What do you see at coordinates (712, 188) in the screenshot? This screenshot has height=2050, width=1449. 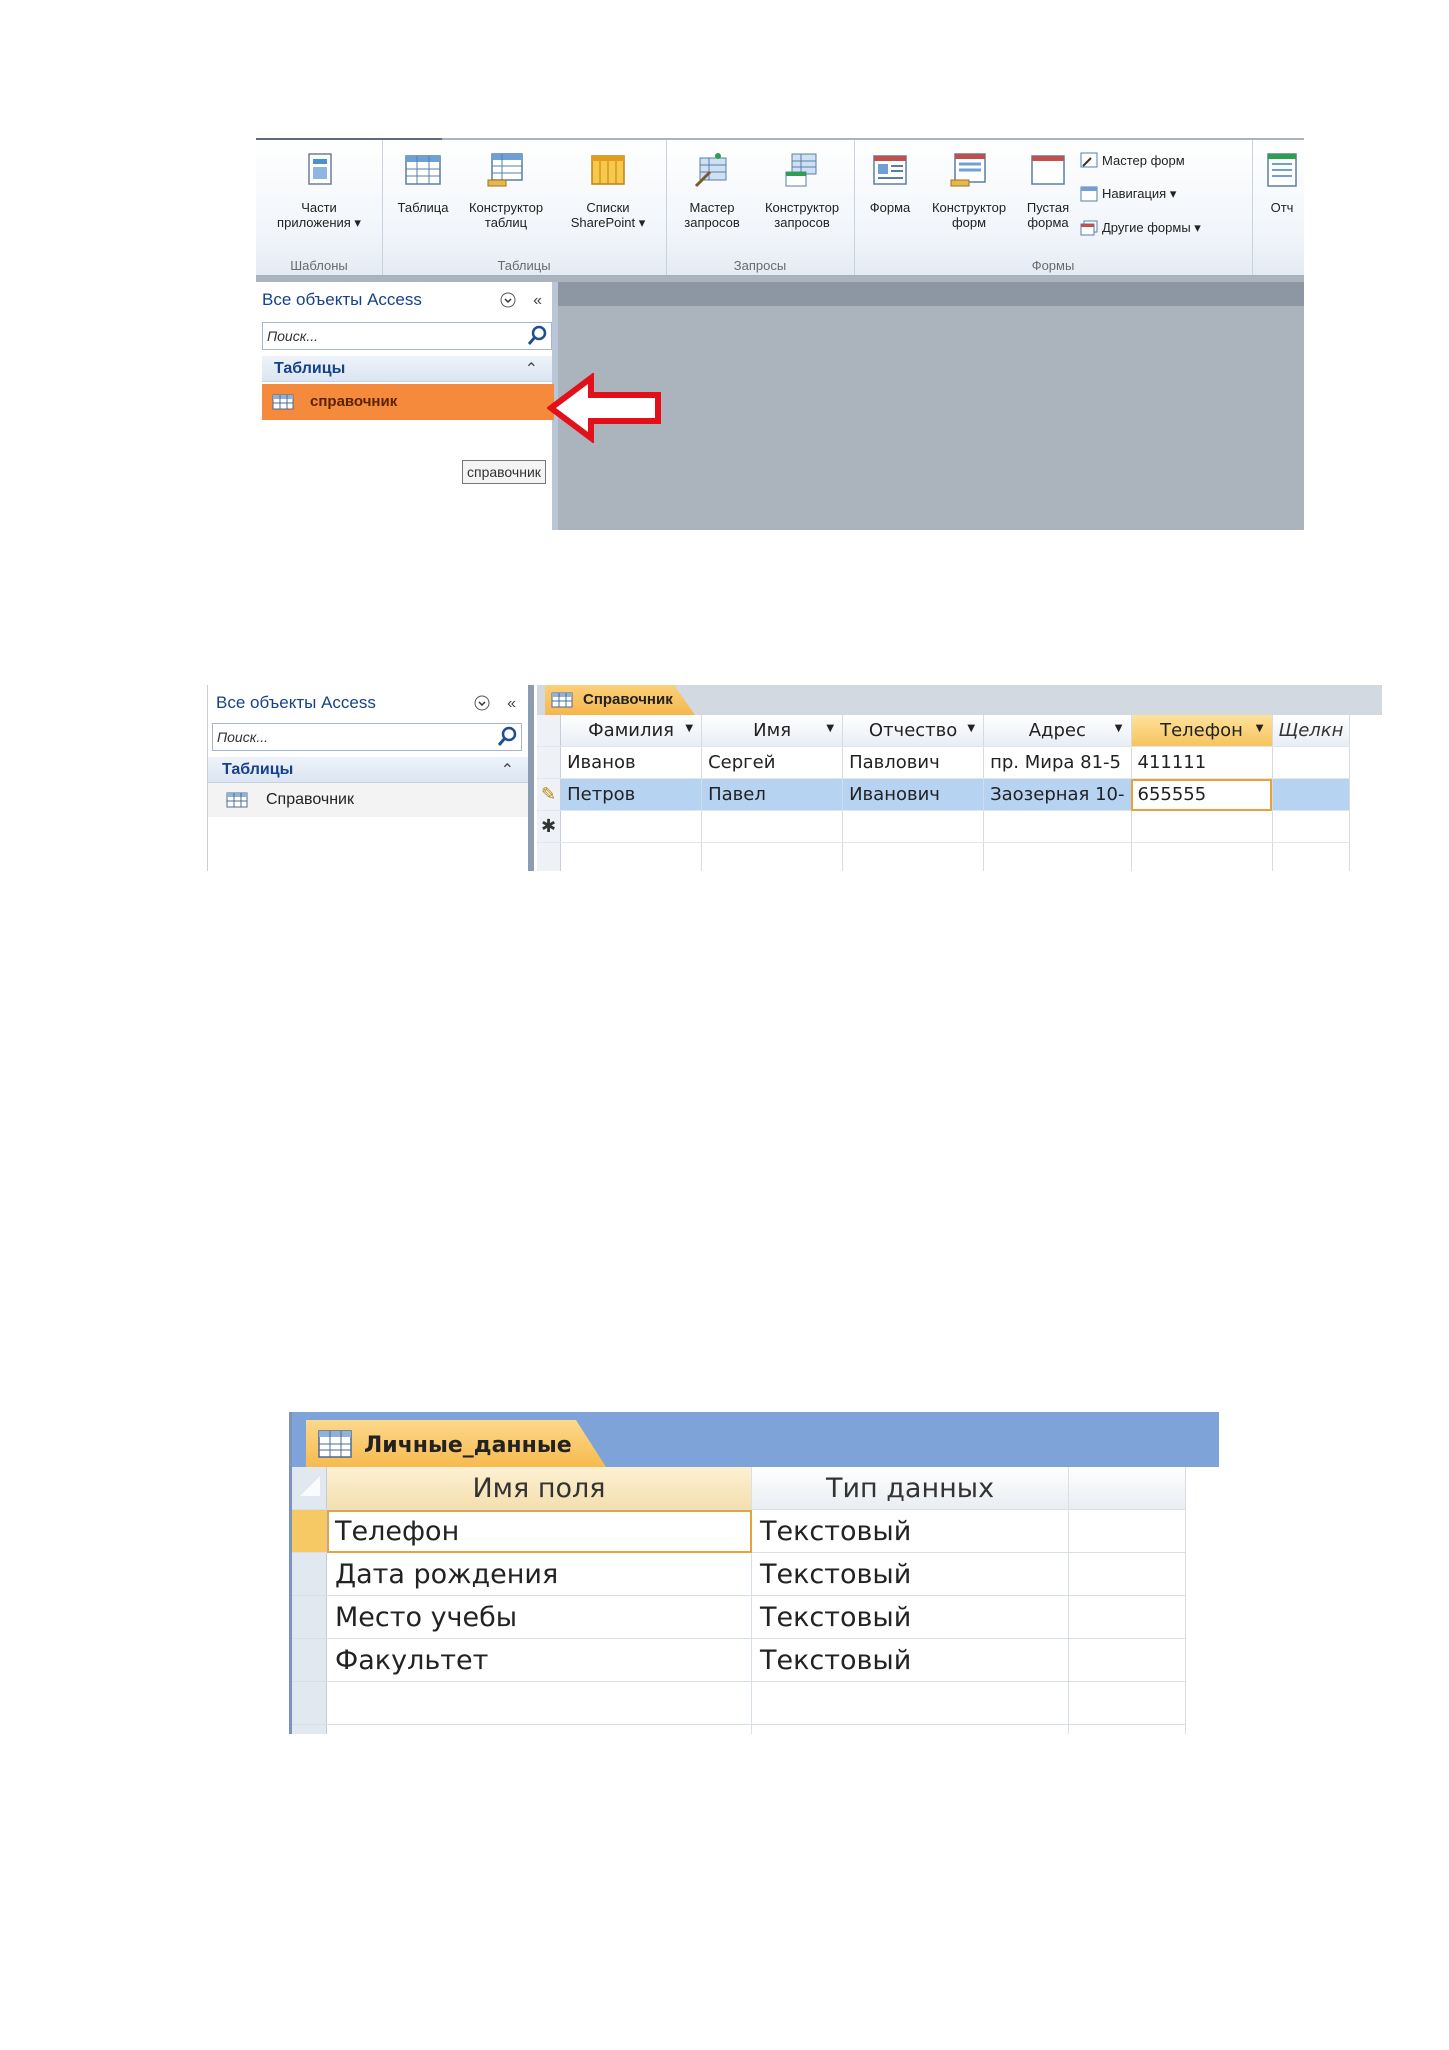 I see `query-wizard-button: Мастер запросов` at bounding box center [712, 188].